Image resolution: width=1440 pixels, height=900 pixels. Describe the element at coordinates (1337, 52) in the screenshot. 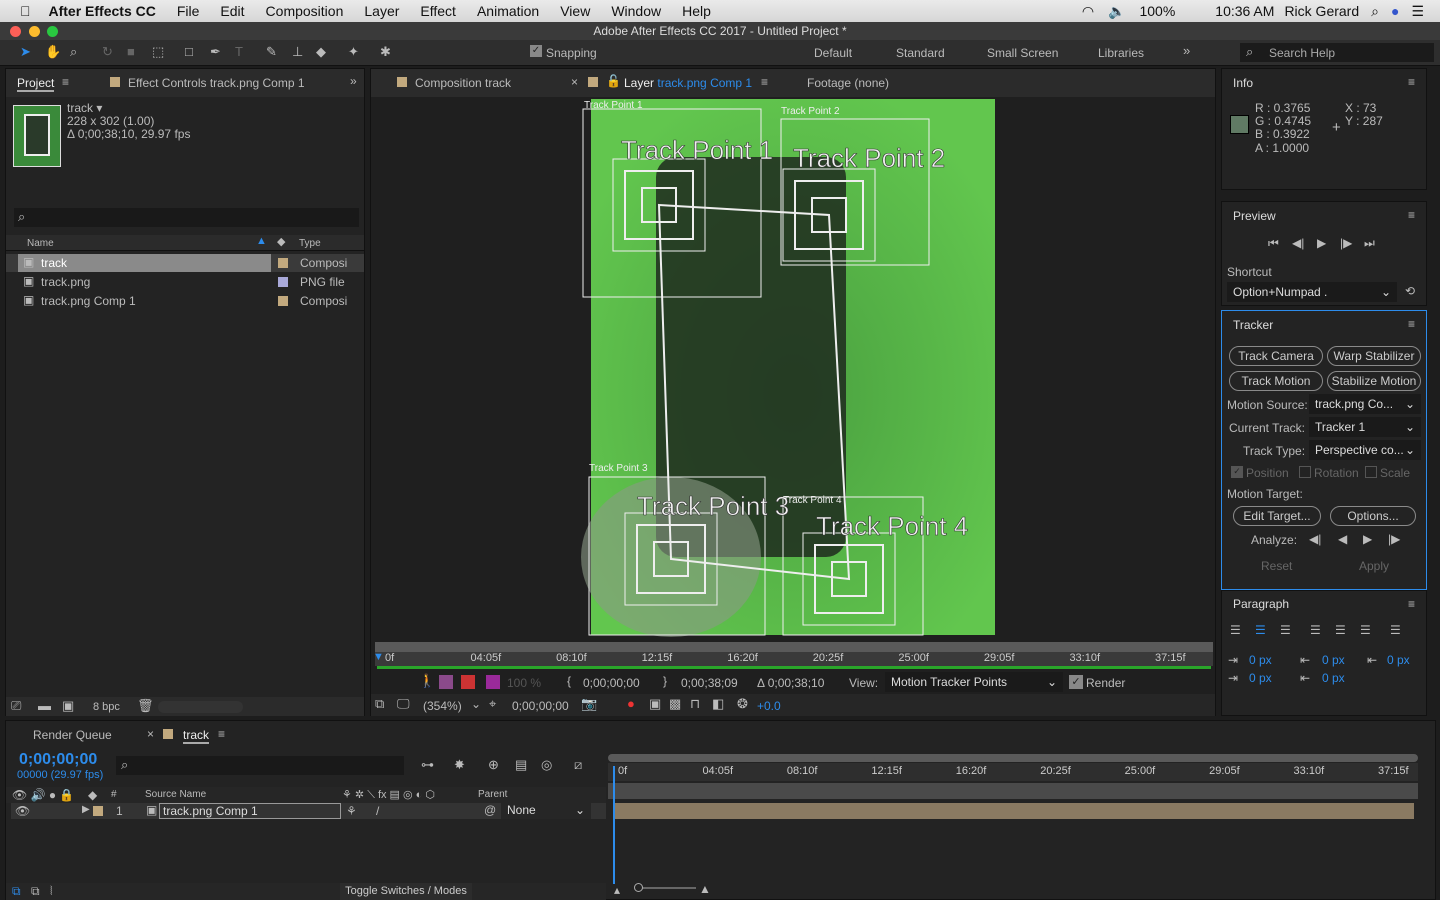

I see `search-help-input: ⌕ Search Help` at that location.